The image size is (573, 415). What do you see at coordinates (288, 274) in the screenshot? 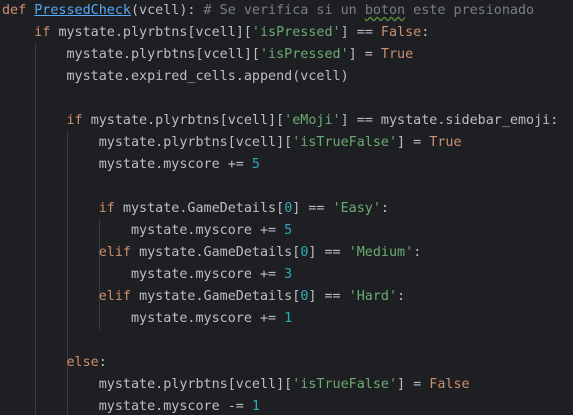
I see `code-token: 3` at bounding box center [288, 274].